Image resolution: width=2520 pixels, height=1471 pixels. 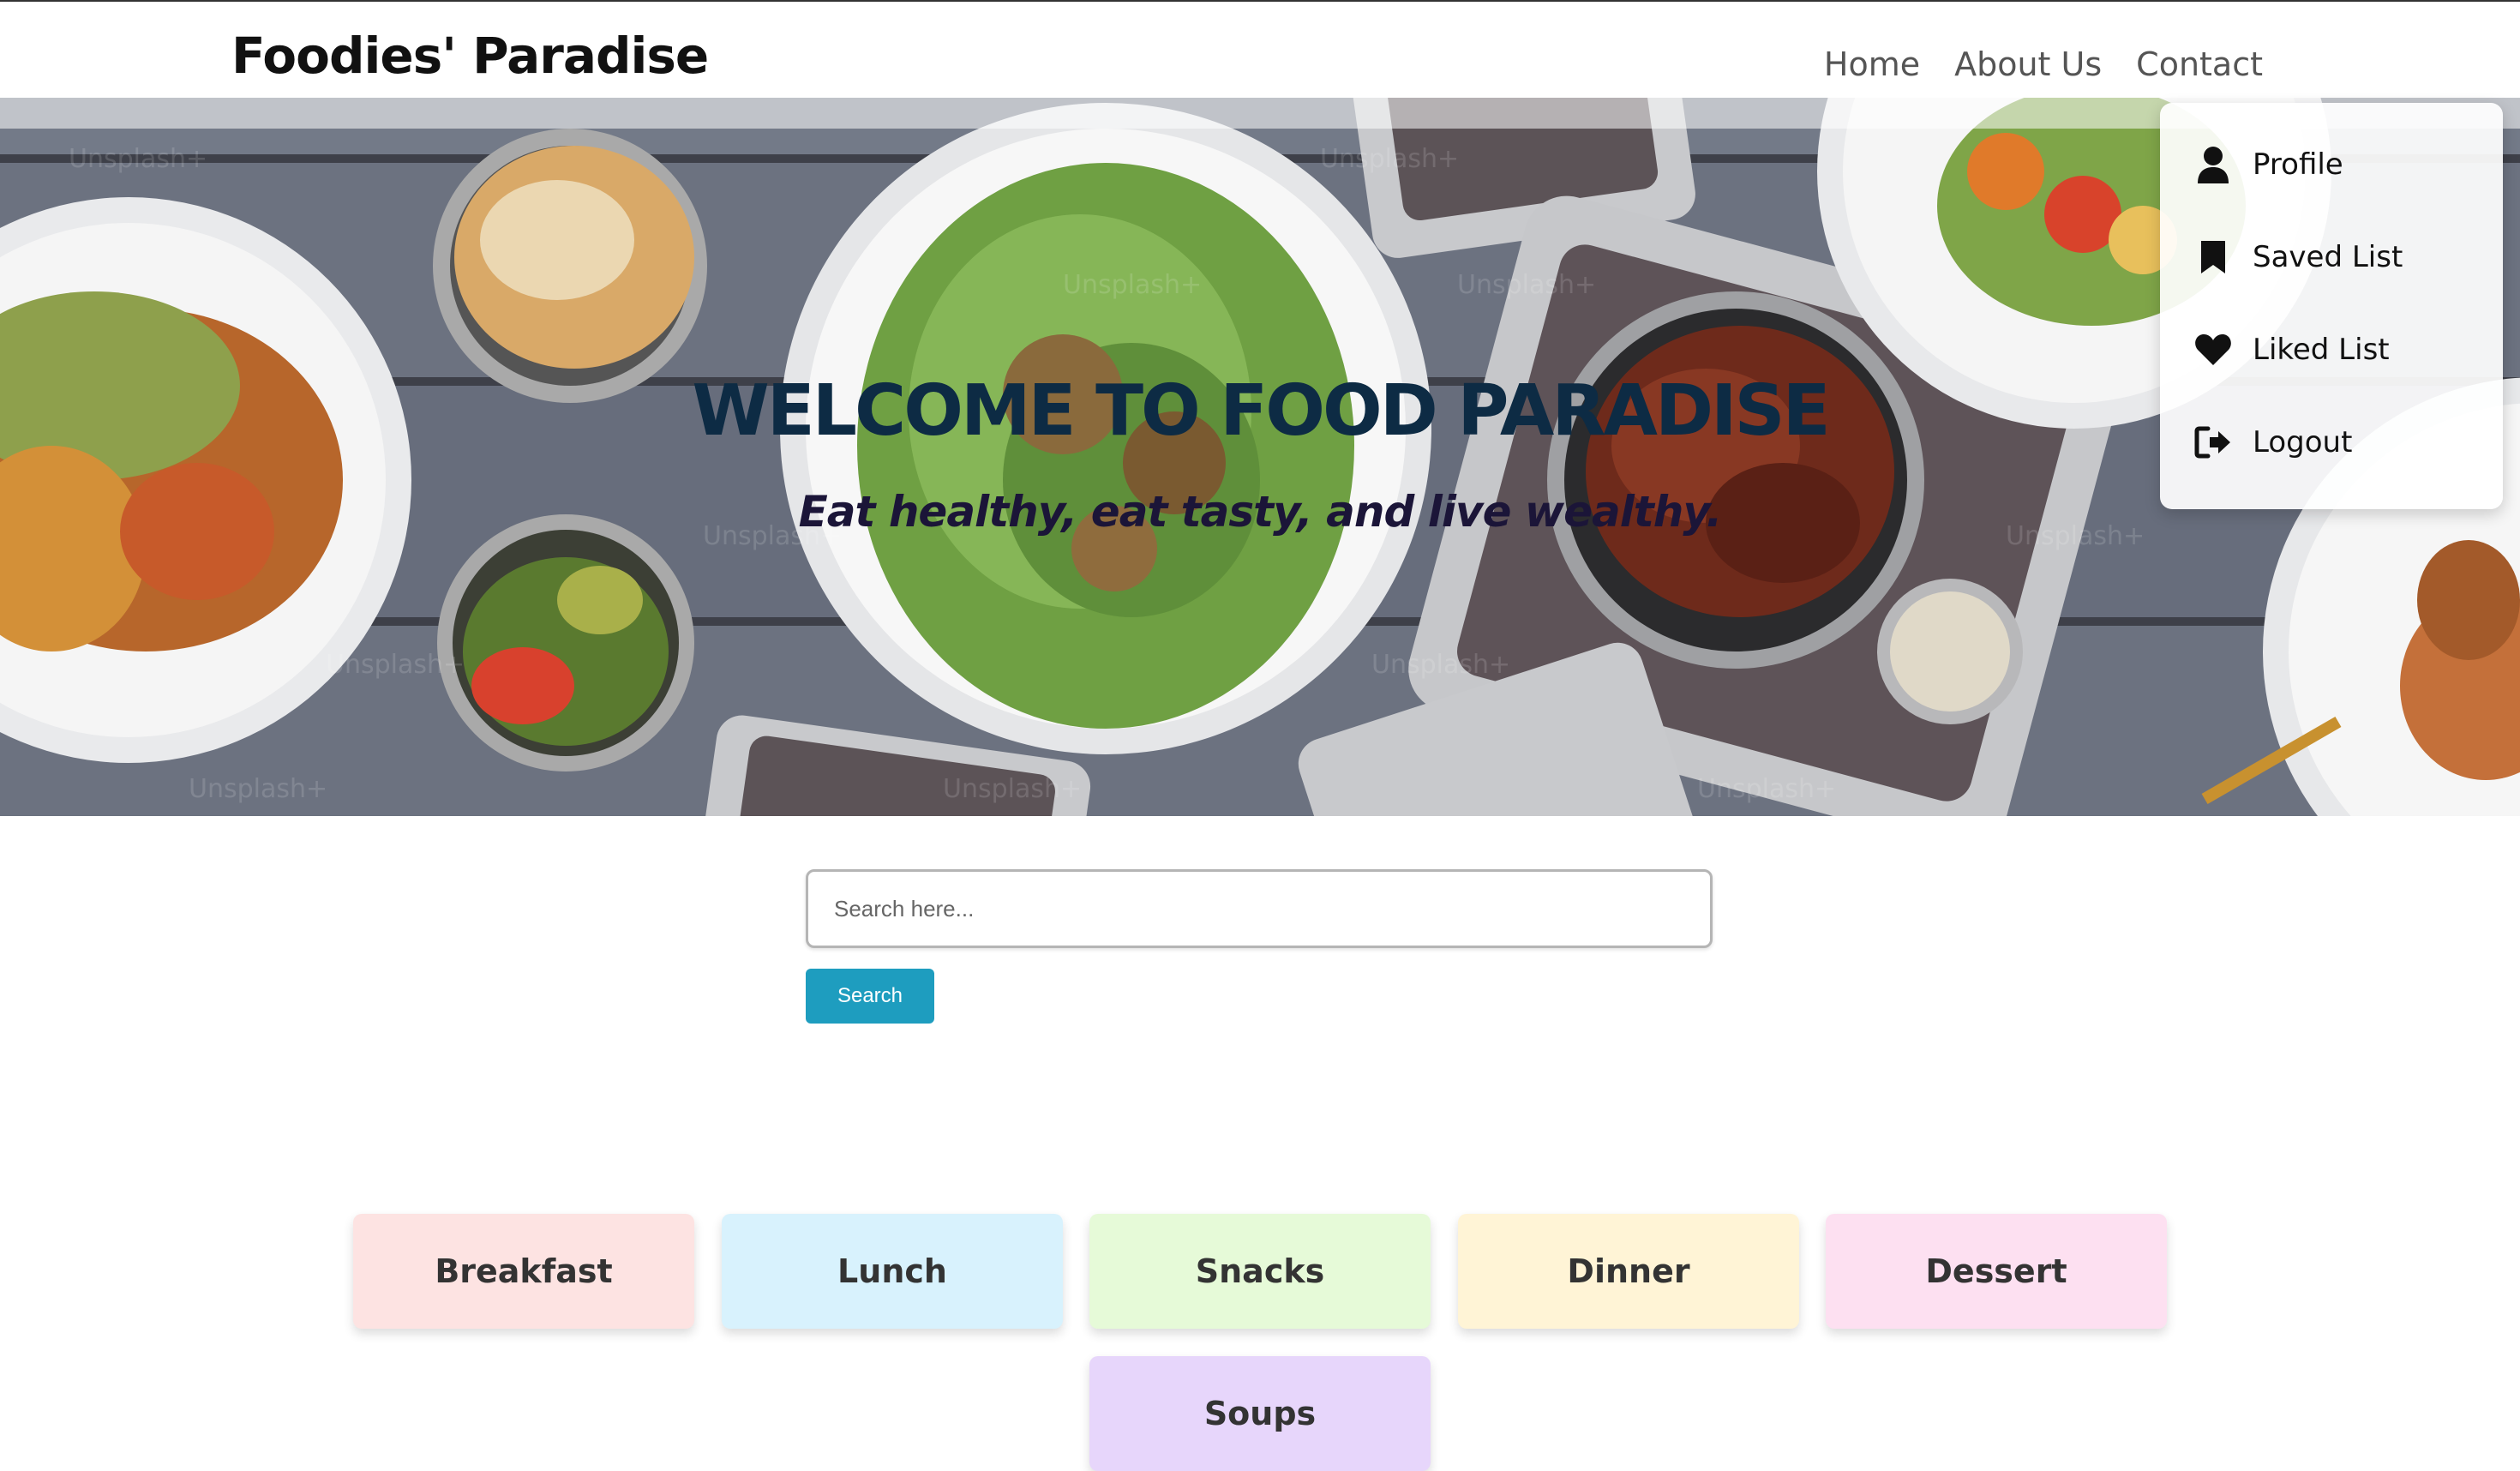 I want to click on user-dropdown-menu: Profile Saved List Liked List Logout, so click(x=2331, y=306).